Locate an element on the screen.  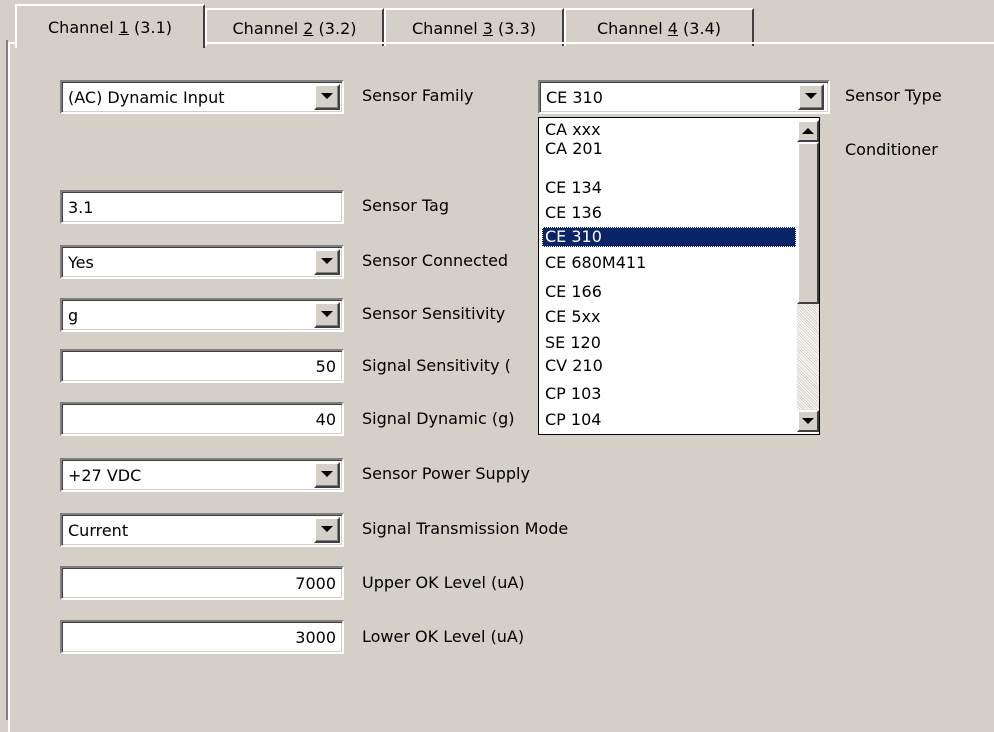
dropdown-option: CE 5xx is located at coordinates (669, 317).